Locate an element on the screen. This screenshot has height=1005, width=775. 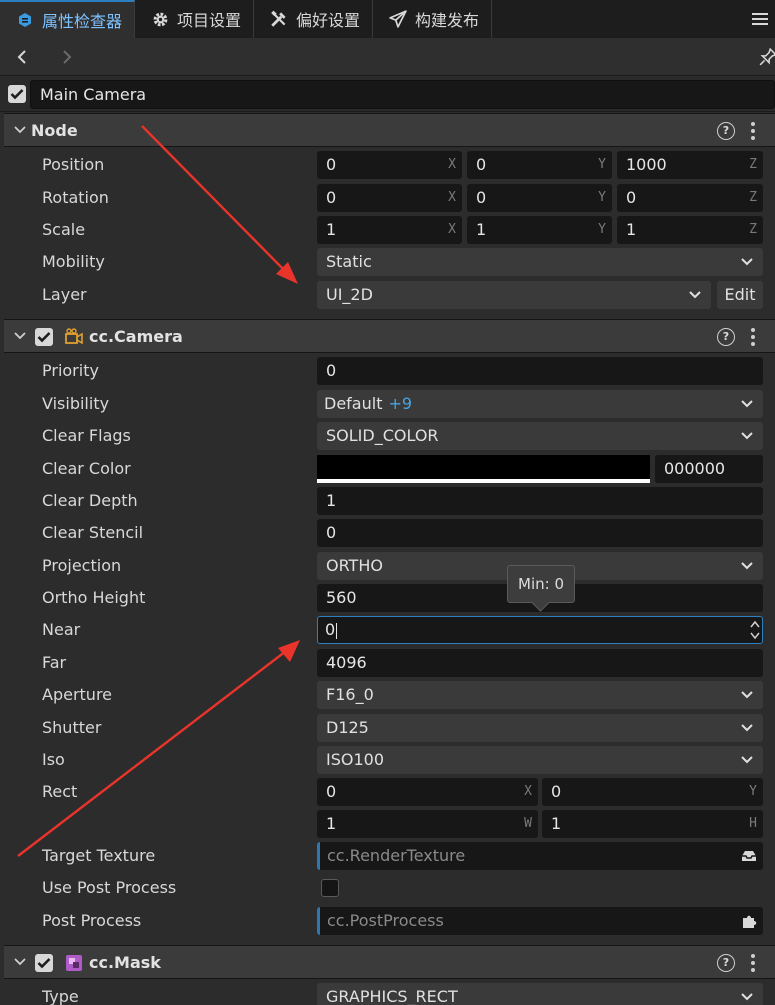
clear-depth-label: Clear Depth is located at coordinates (90, 500).